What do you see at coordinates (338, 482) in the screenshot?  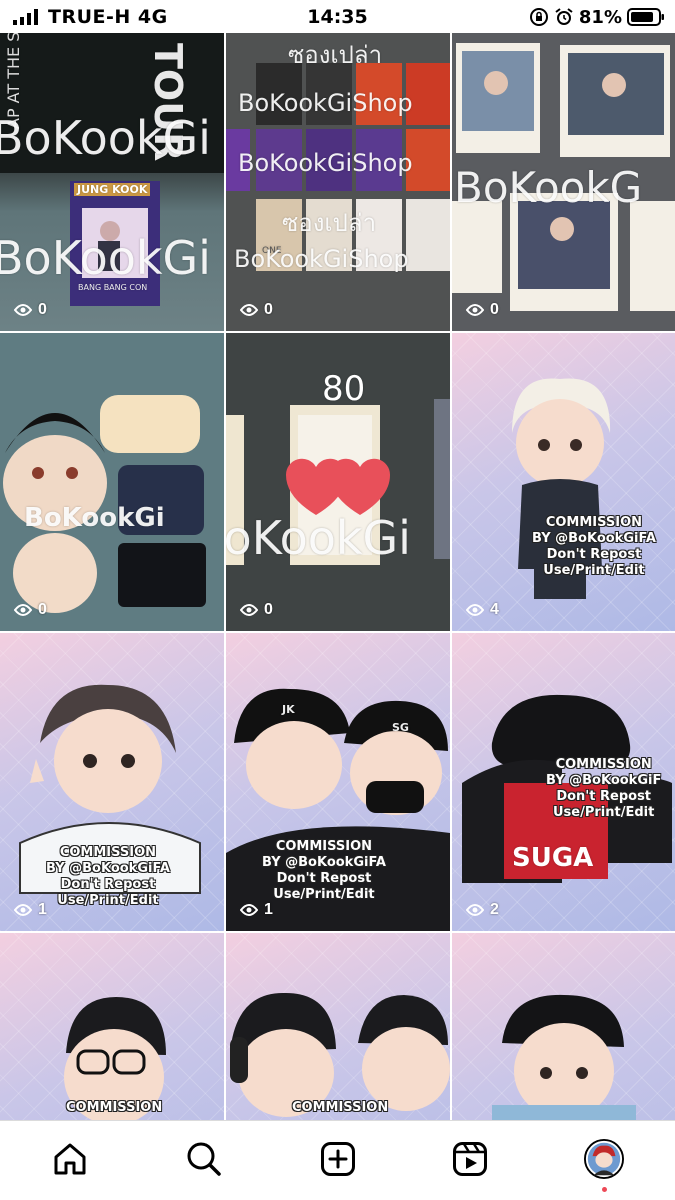 I see `grid-post: 80 BoKookGi 0` at bounding box center [338, 482].